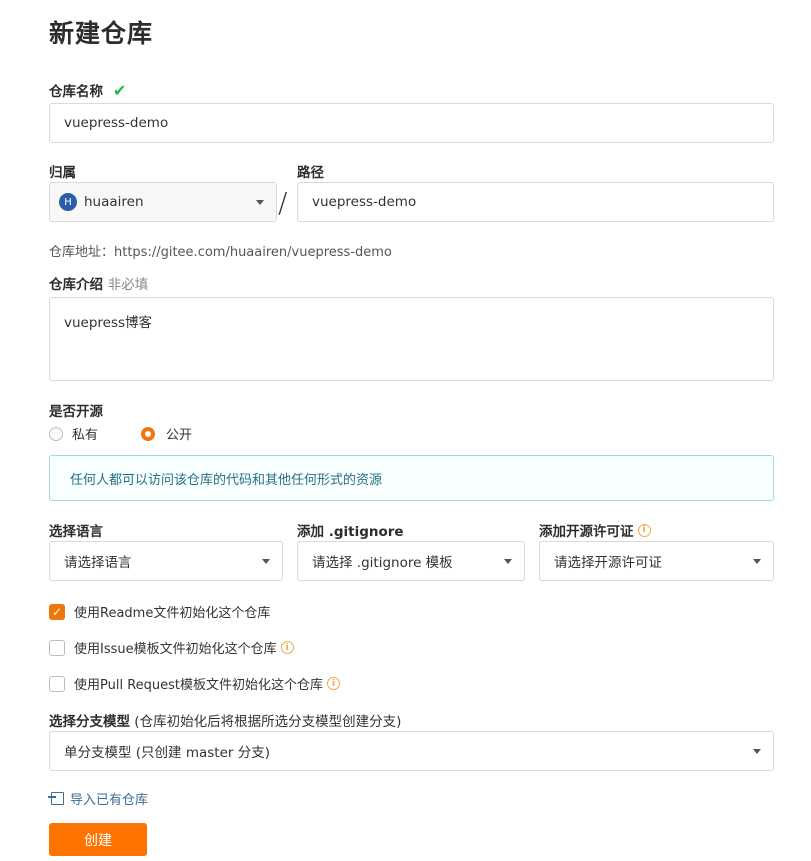  I want to click on init-readme-option: ✓ 使用Readme文件初始化这个仓库, so click(159, 611).